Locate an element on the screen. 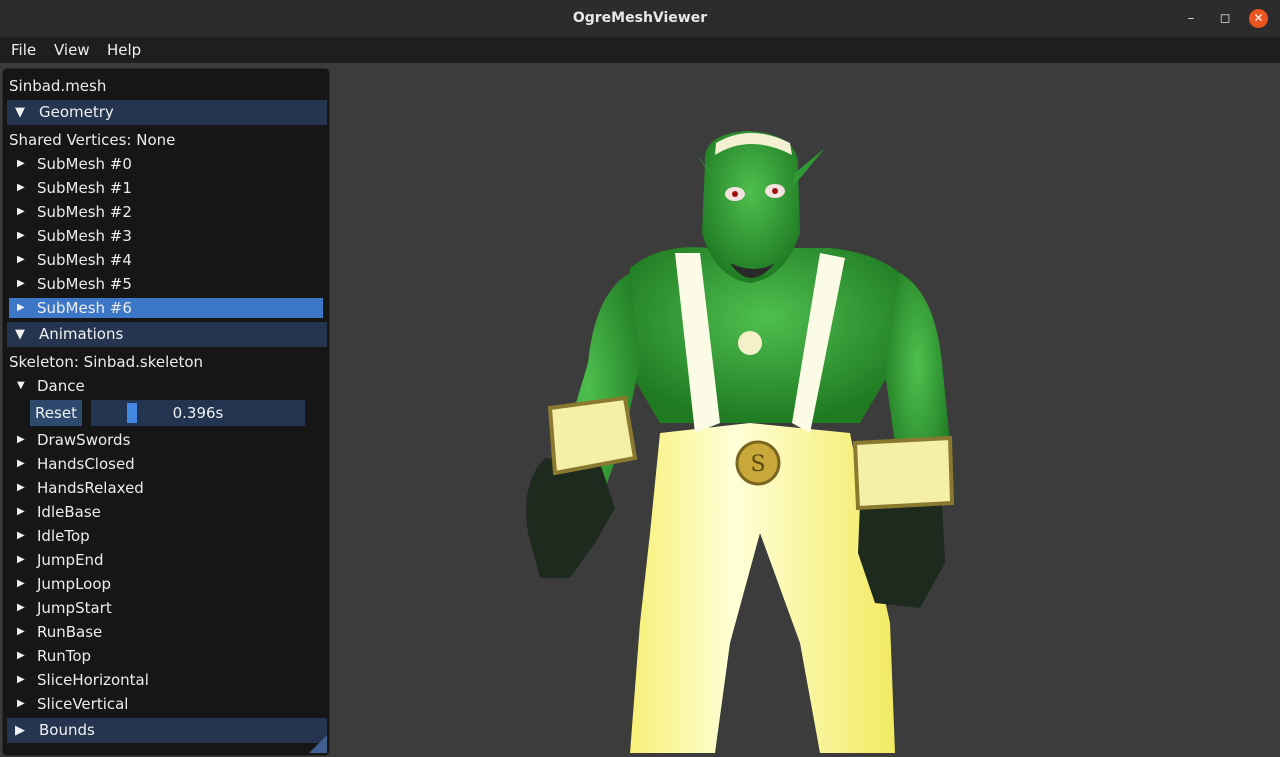  menu-file: File is located at coordinates (23, 50).